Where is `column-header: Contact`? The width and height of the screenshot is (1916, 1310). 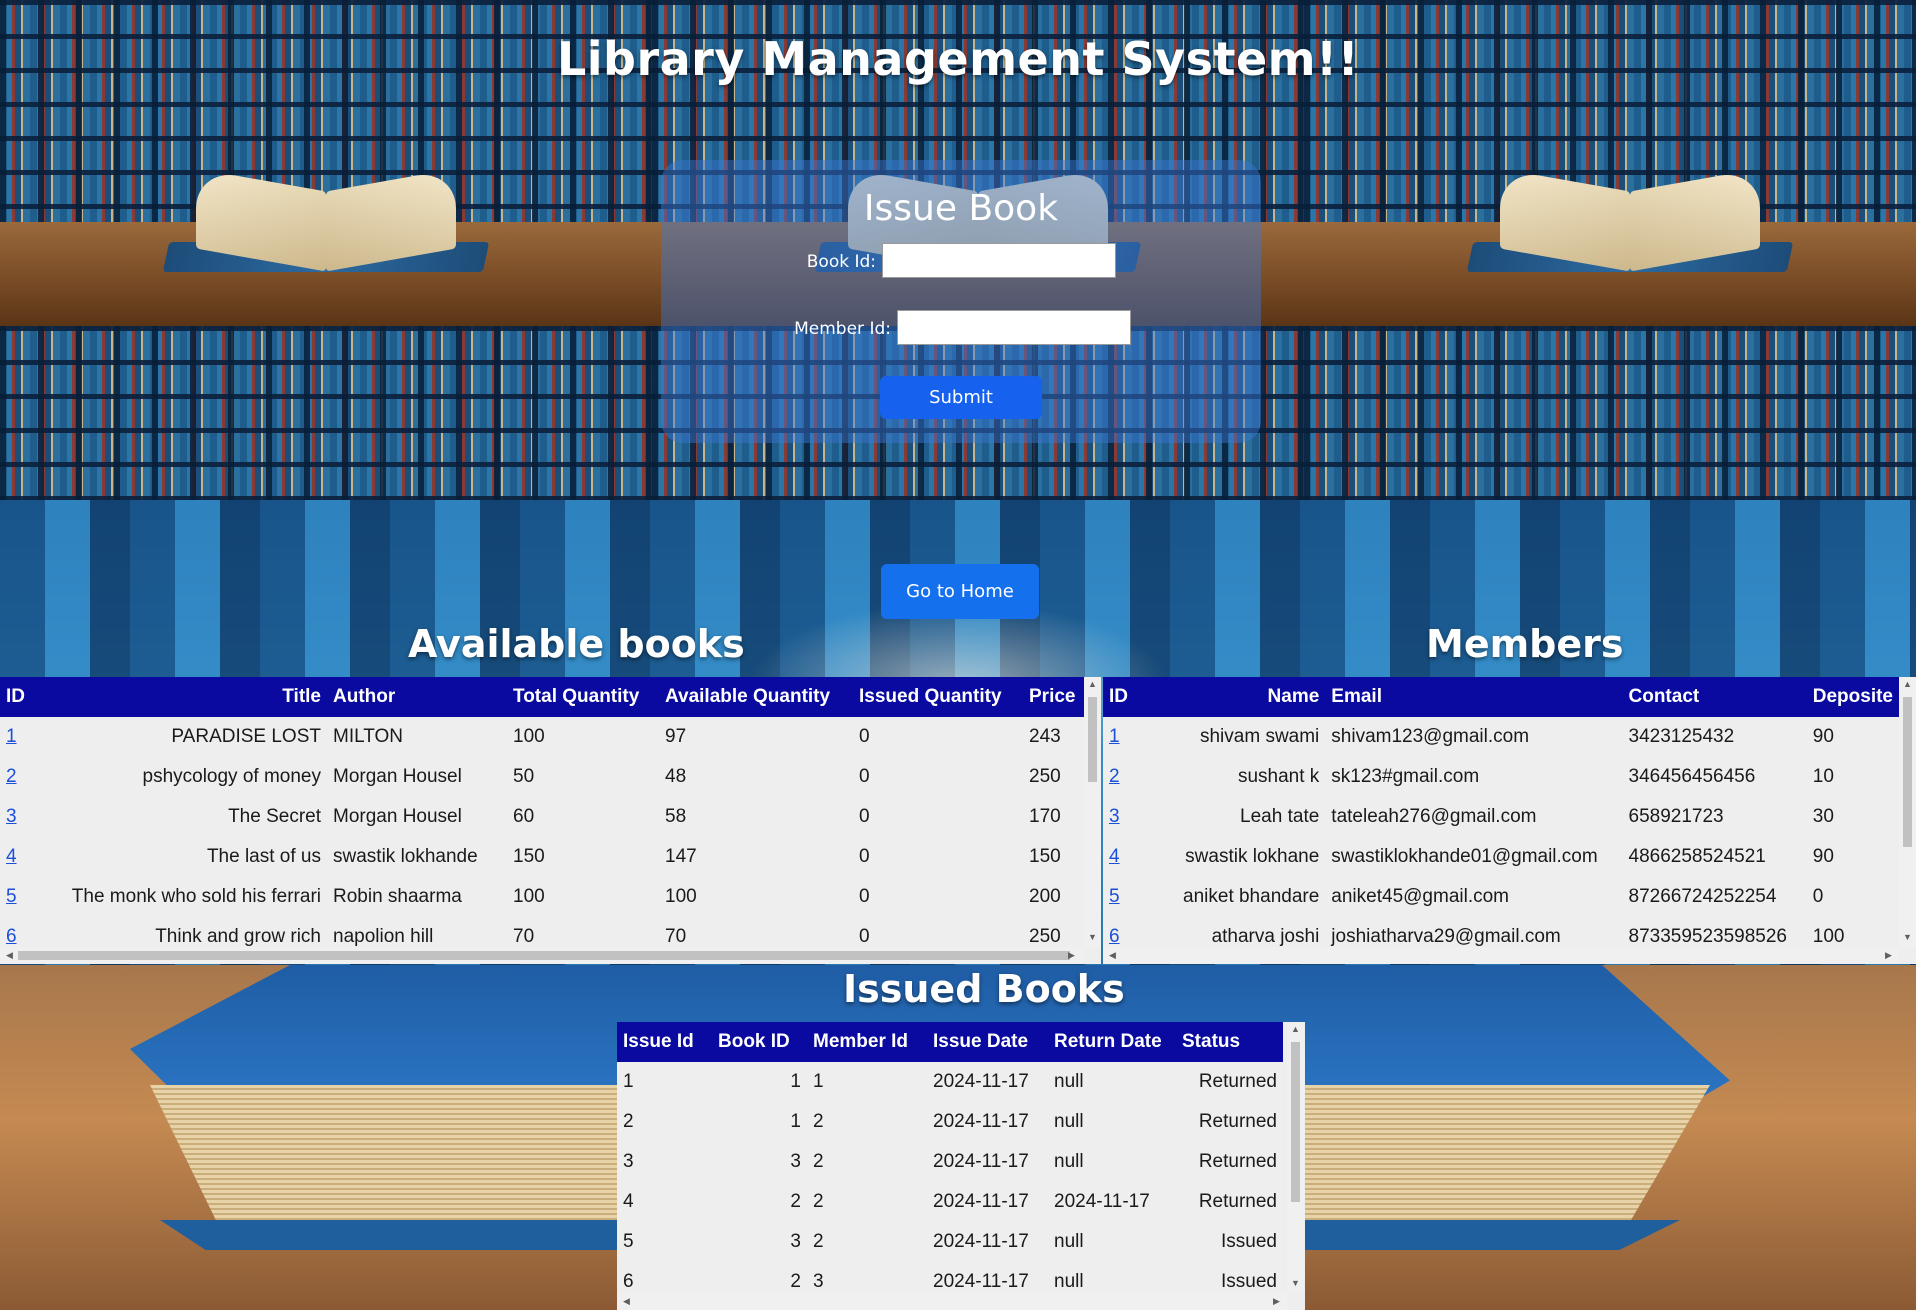
column-header: Contact is located at coordinates (1714, 697).